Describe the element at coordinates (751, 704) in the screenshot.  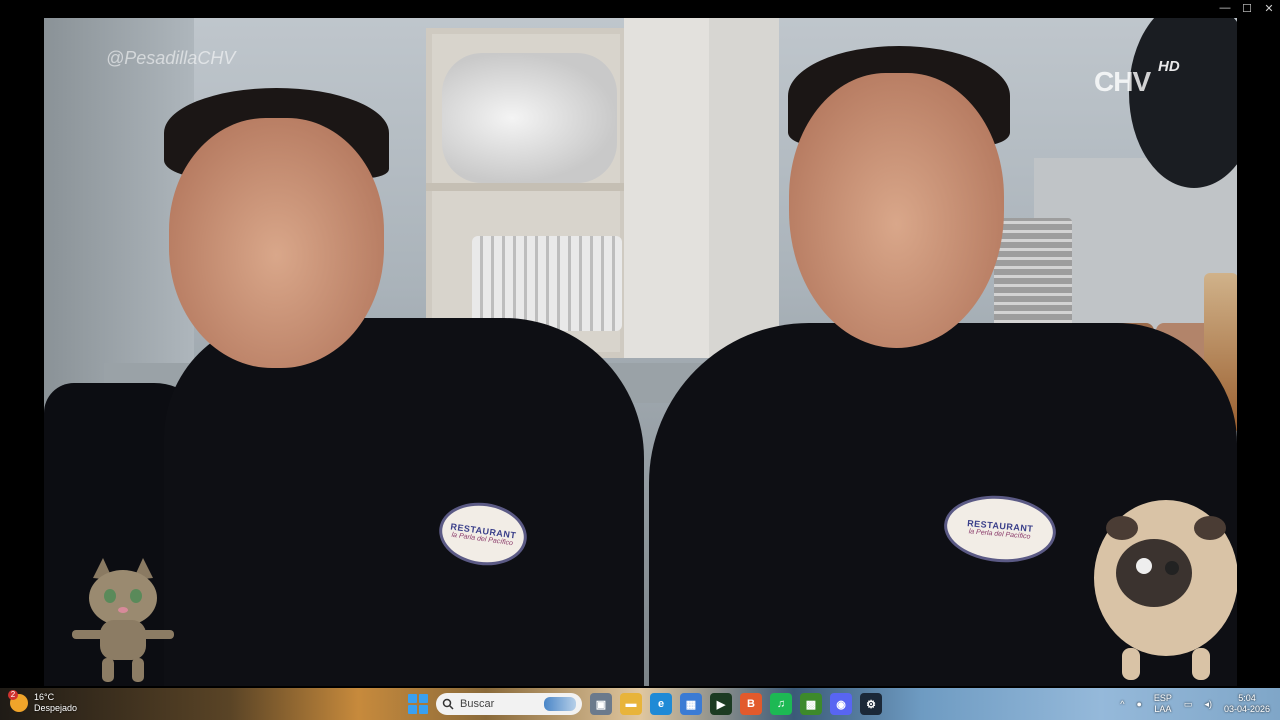
I see `brave-icon: B` at that location.